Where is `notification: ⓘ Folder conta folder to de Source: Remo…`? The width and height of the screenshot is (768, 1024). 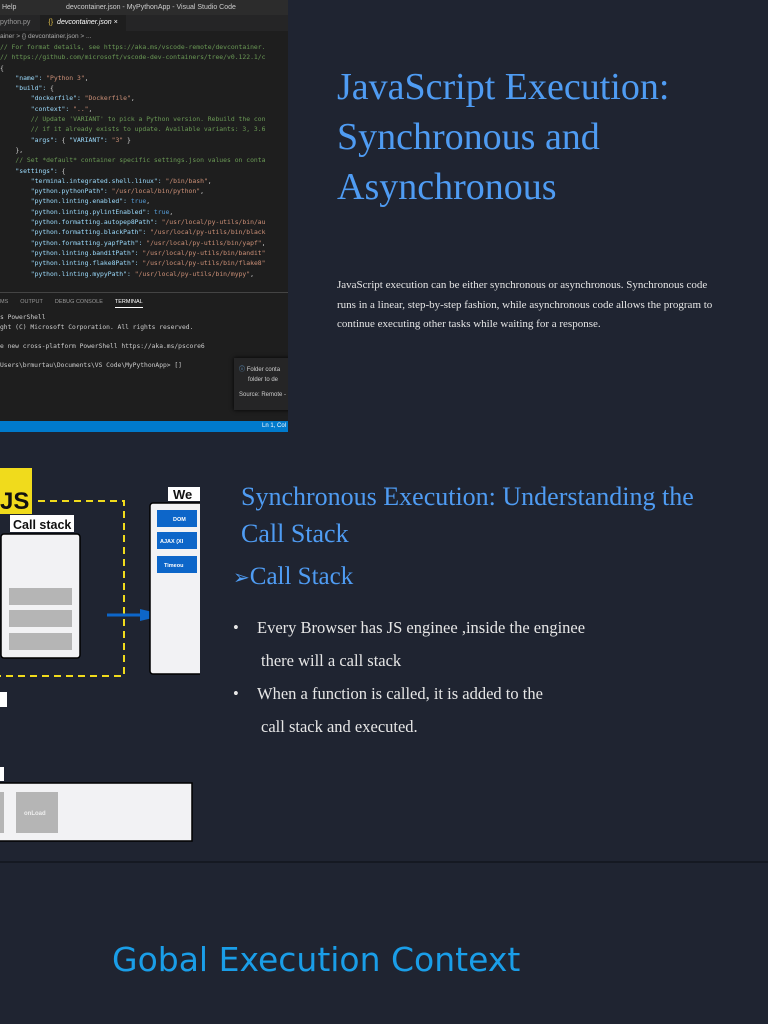 notification: ⓘ Folder conta folder to de Source: Remo… is located at coordinates (261, 384).